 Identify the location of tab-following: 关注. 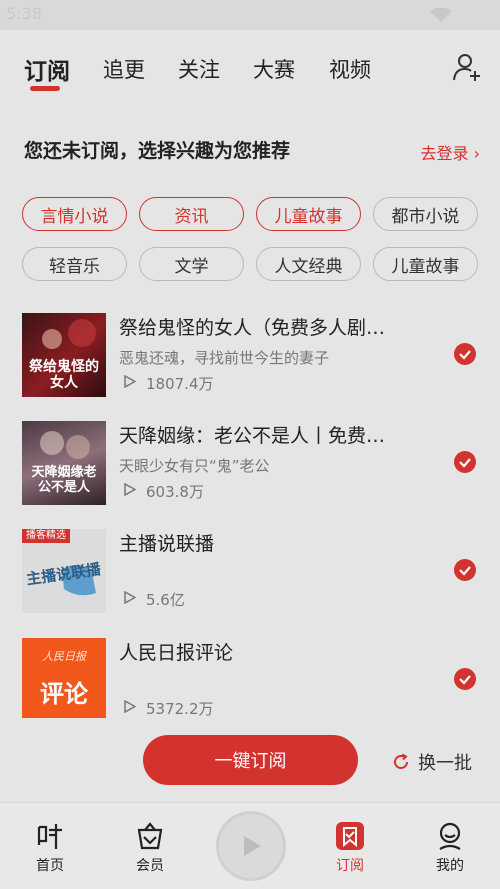
(199, 69).